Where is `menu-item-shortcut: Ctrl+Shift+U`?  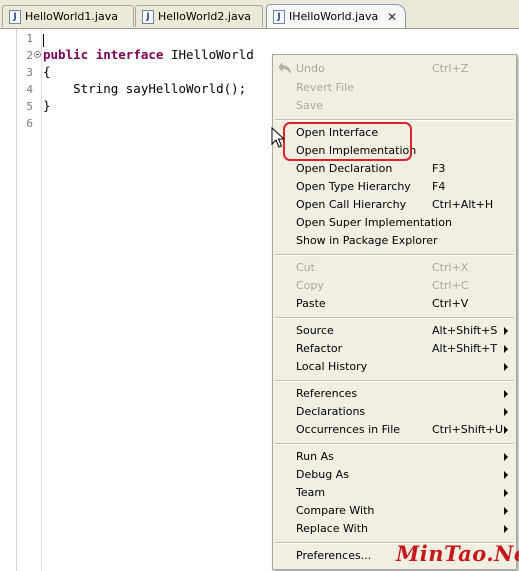
menu-item-shortcut: Ctrl+Shift+U is located at coordinates (468, 429).